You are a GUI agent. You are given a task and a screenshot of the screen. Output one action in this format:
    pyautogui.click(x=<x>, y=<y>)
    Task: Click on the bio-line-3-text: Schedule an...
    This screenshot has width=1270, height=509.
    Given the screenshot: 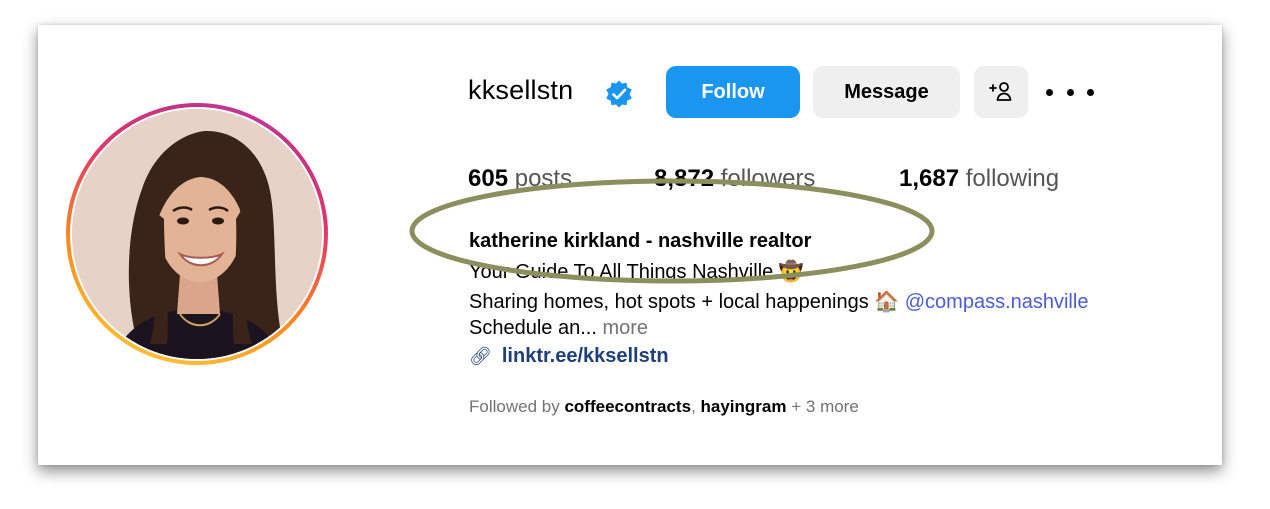 What is the action you would take?
    pyautogui.click(x=533, y=328)
    